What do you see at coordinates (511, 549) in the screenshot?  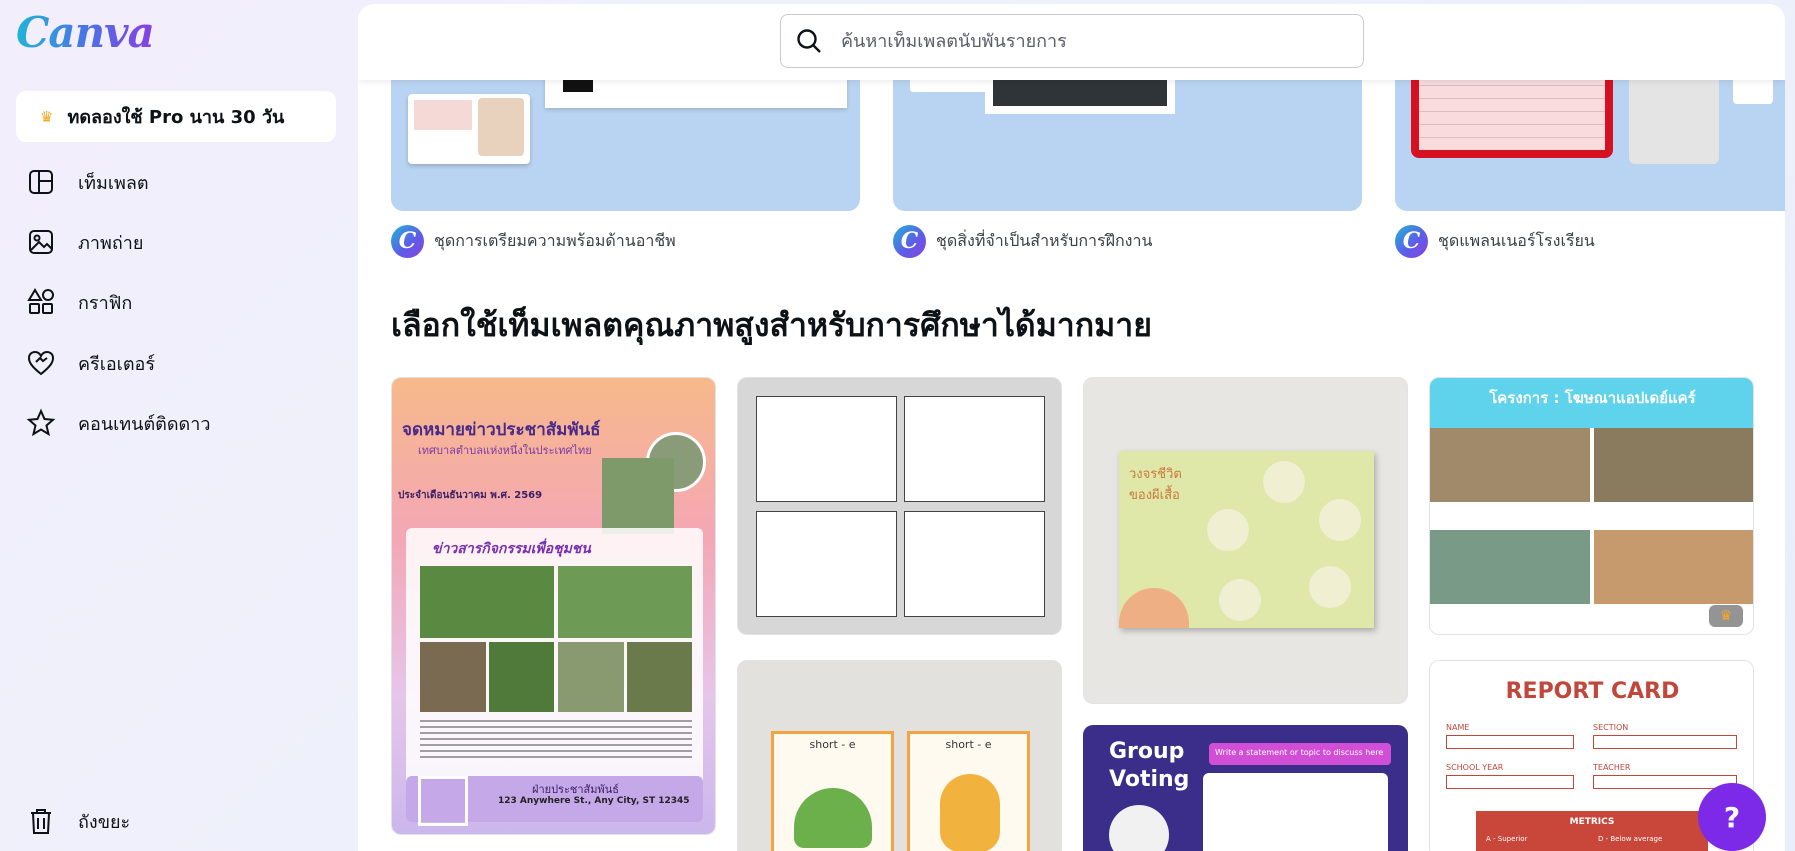 I see `newsletter-heading: ข่าวสารกิจกรรมเพื่อชุมชน` at bounding box center [511, 549].